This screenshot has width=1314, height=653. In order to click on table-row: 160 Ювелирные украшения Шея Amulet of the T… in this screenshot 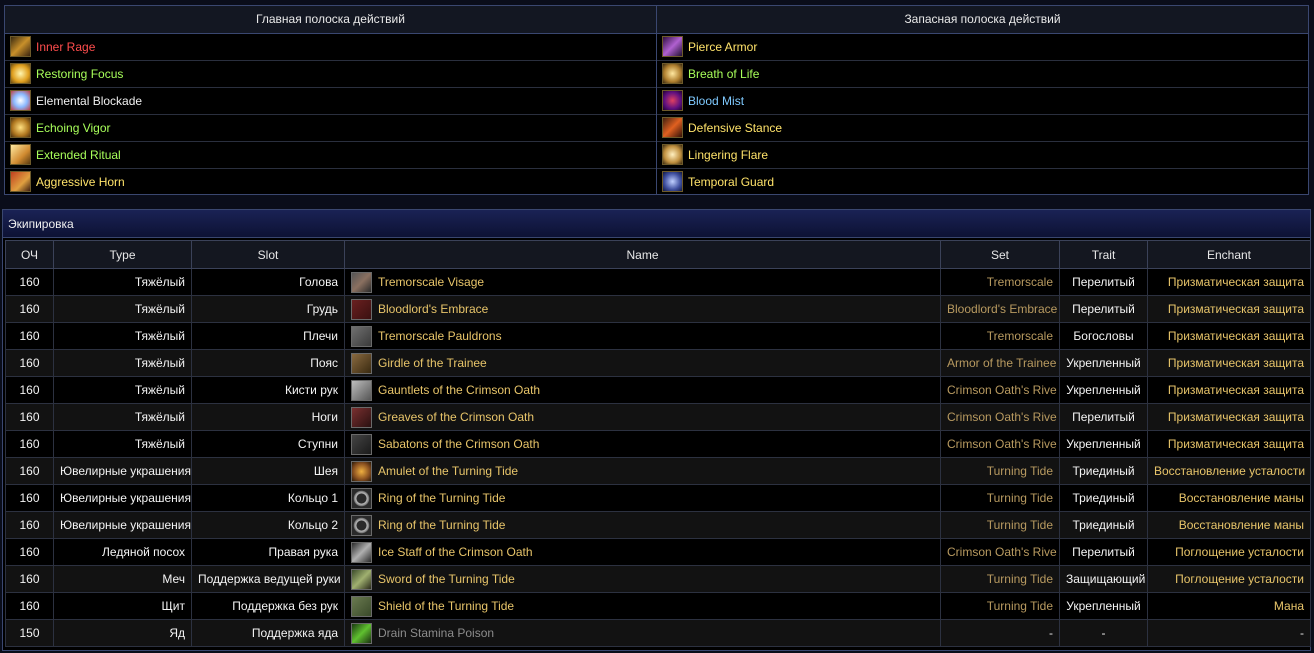, I will do `click(658, 471)`.